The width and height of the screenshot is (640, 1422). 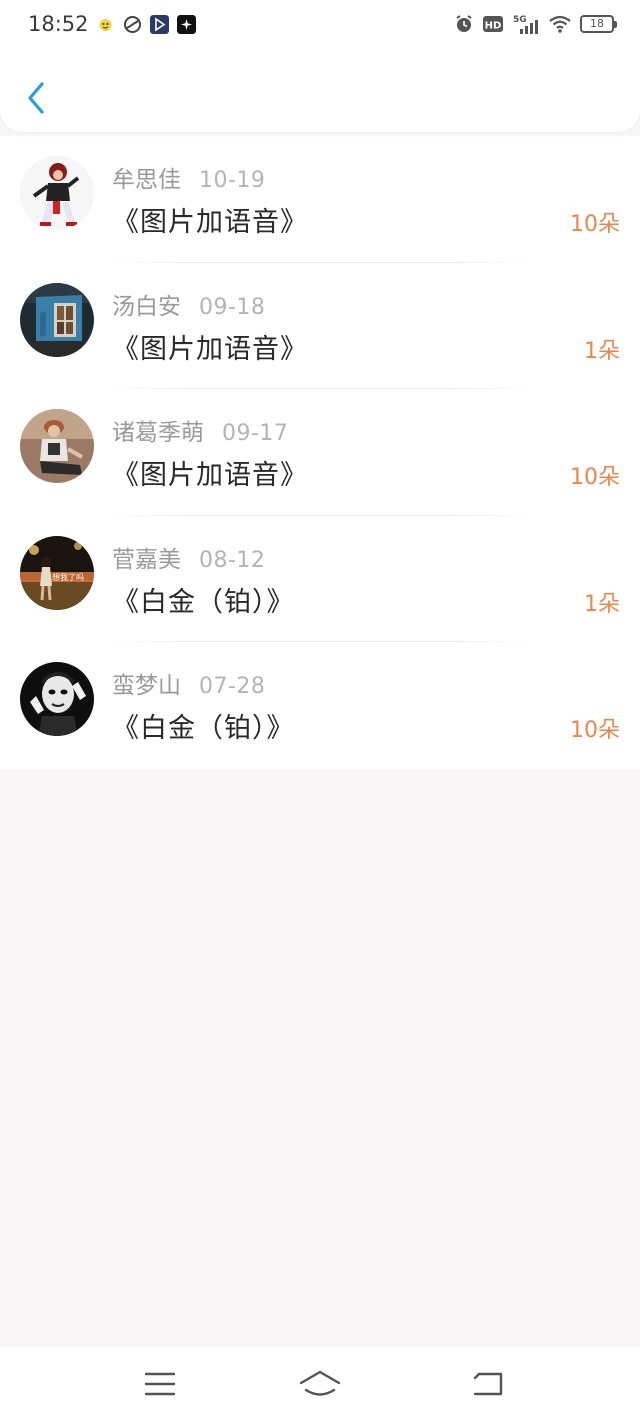 What do you see at coordinates (146, 180) in the screenshot?
I see `sender-name: 牟思佳` at bounding box center [146, 180].